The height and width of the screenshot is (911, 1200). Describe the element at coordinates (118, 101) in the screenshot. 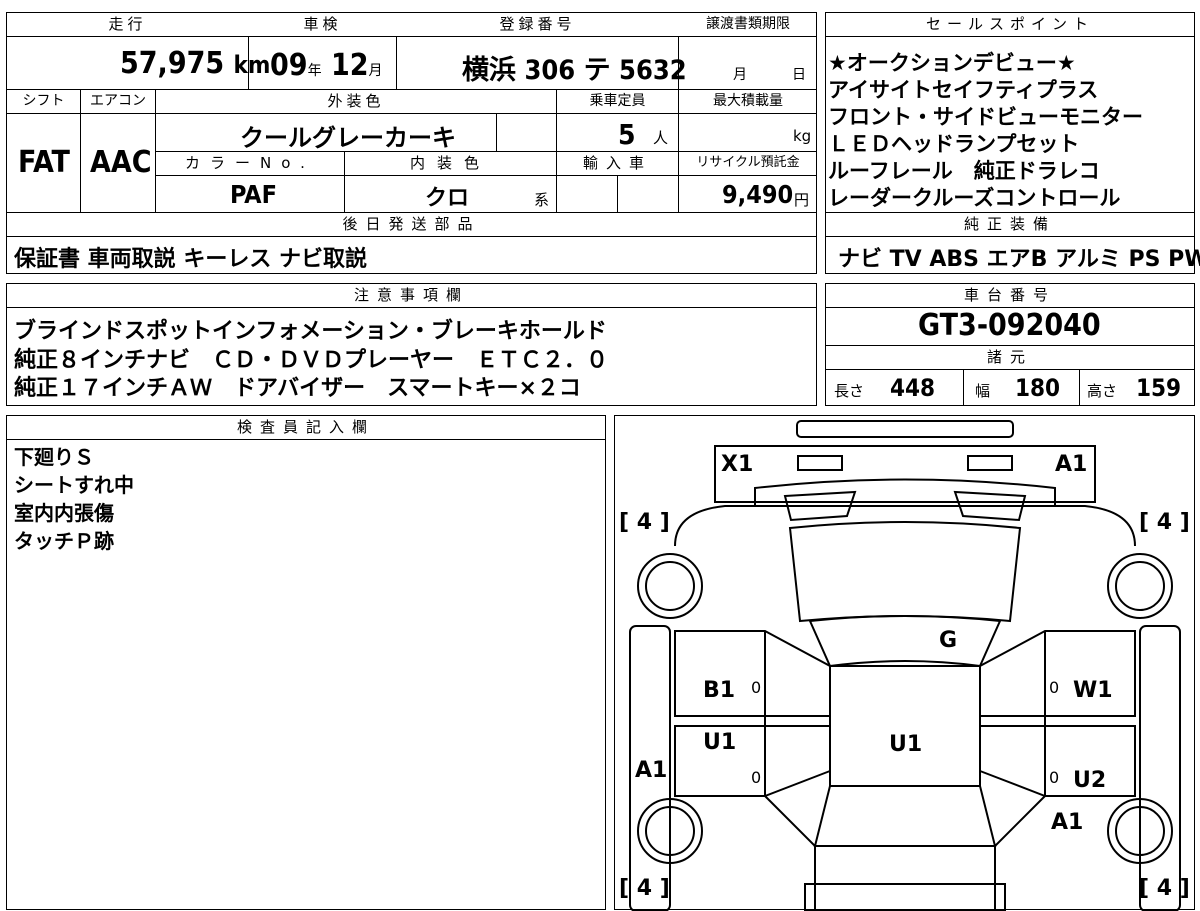

I see `aircon-label: エアコン` at that location.